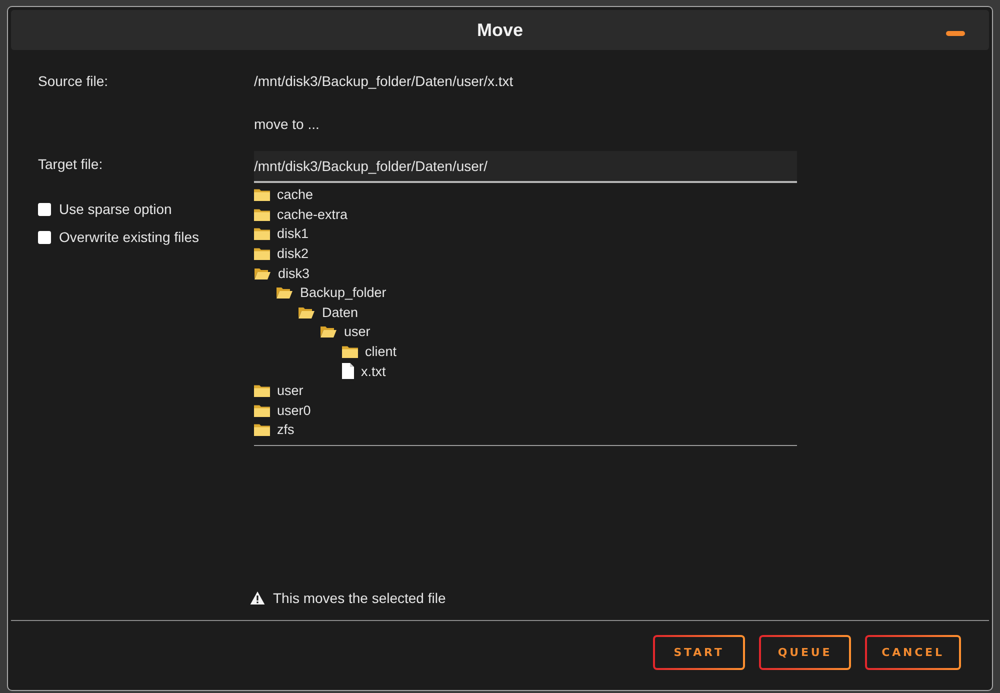 Image resolution: width=1000 pixels, height=693 pixels. I want to click on file-icon, so click(348, 371).